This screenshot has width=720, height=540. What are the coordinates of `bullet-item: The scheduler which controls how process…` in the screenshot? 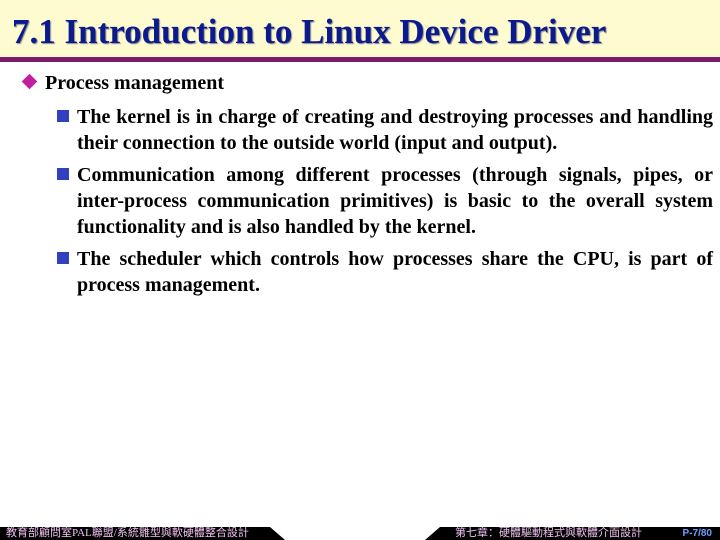 It's located at (384, 272).